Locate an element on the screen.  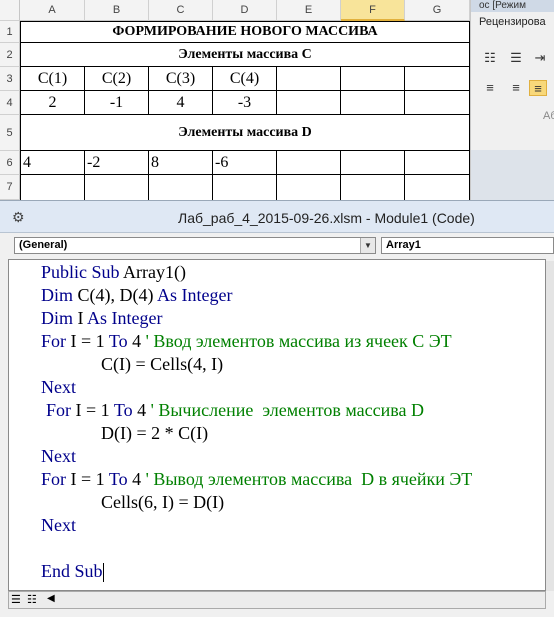
row-header-5: 5 is located at coordinates (10, 133).